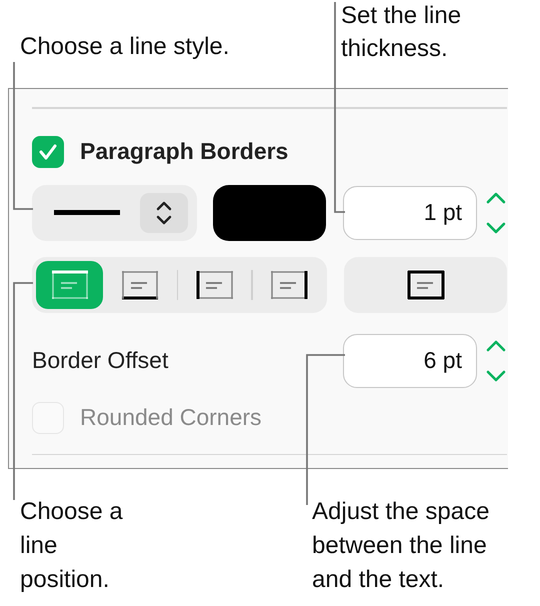 The image size is (540, 606). I want to click on callout-text: Adjust the space between the line and the text., so click(401, 546).